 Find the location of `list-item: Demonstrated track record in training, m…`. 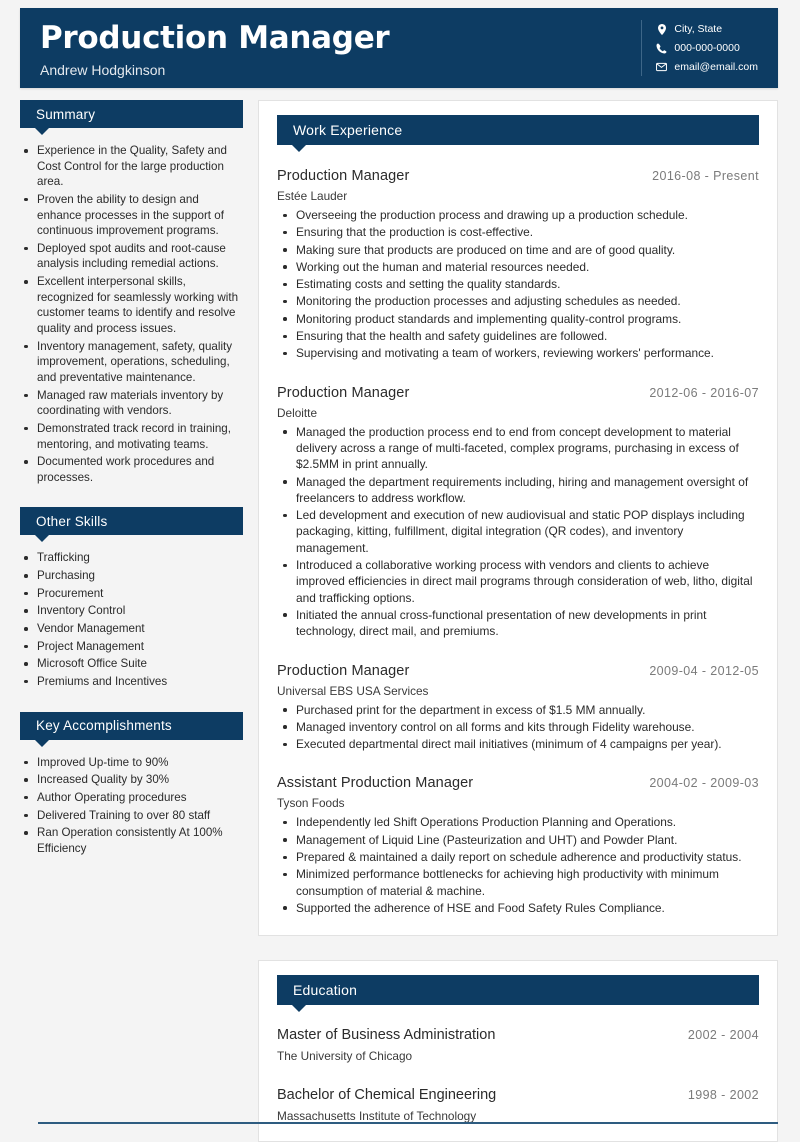

list-item: Demonstrated track record in training, m… is located at coordinates (131, 436).